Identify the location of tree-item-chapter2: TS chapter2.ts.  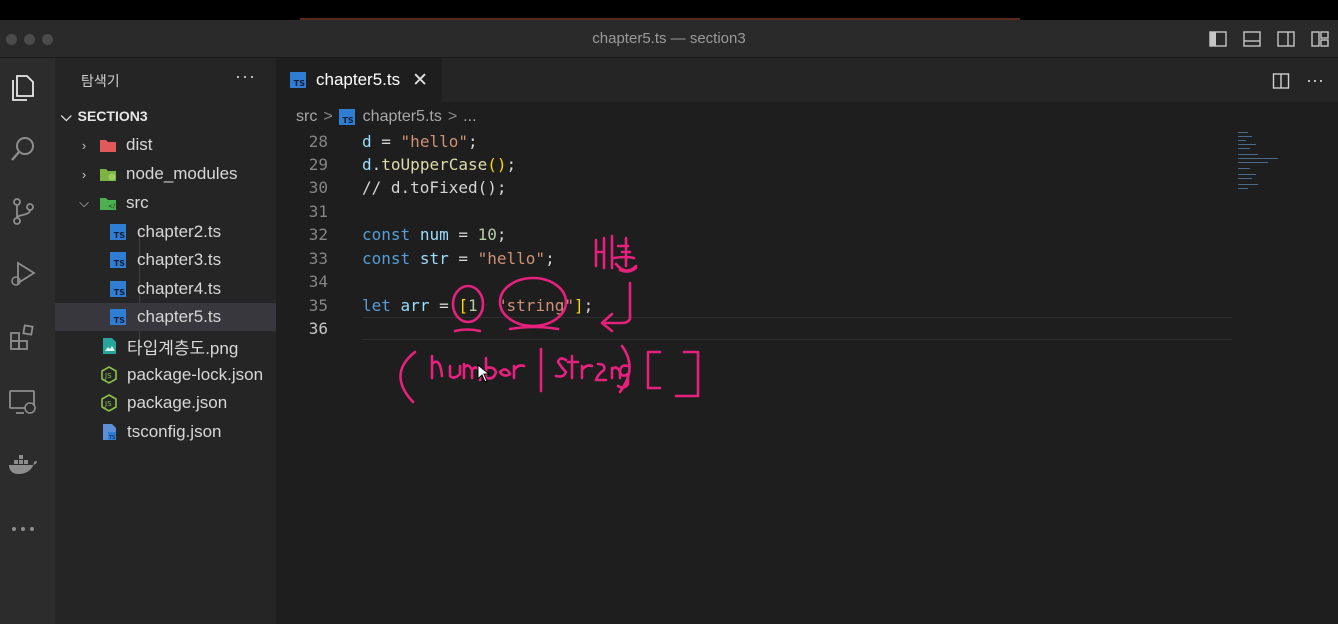
(165, 232).